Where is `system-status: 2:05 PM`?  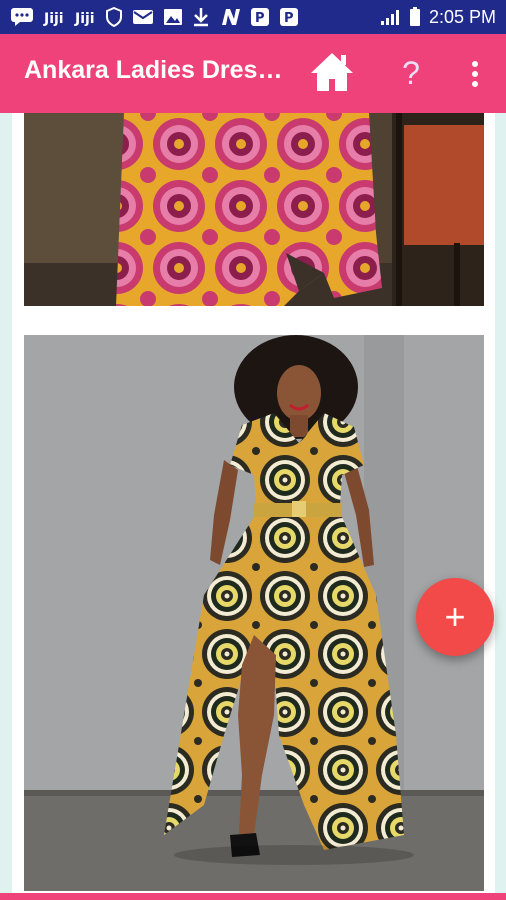
system-status: 2:05 PM is located at coordinates (437, 17).